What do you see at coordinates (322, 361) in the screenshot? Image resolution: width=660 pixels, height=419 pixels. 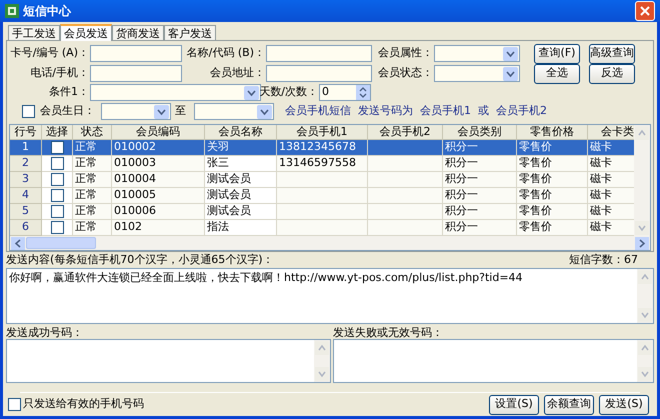 I see `success-scrollbar` at bounding box center [322, 361].